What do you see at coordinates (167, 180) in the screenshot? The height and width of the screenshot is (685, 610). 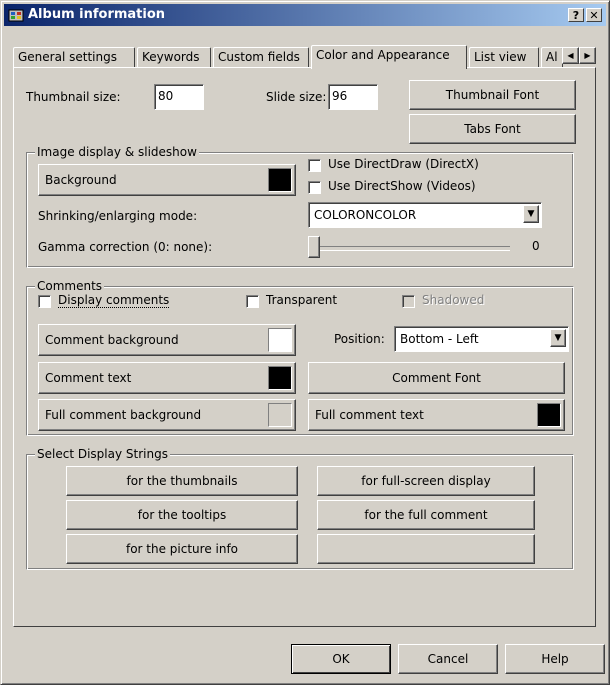 I see `background-button: Background` at bounding box center [167, 180].